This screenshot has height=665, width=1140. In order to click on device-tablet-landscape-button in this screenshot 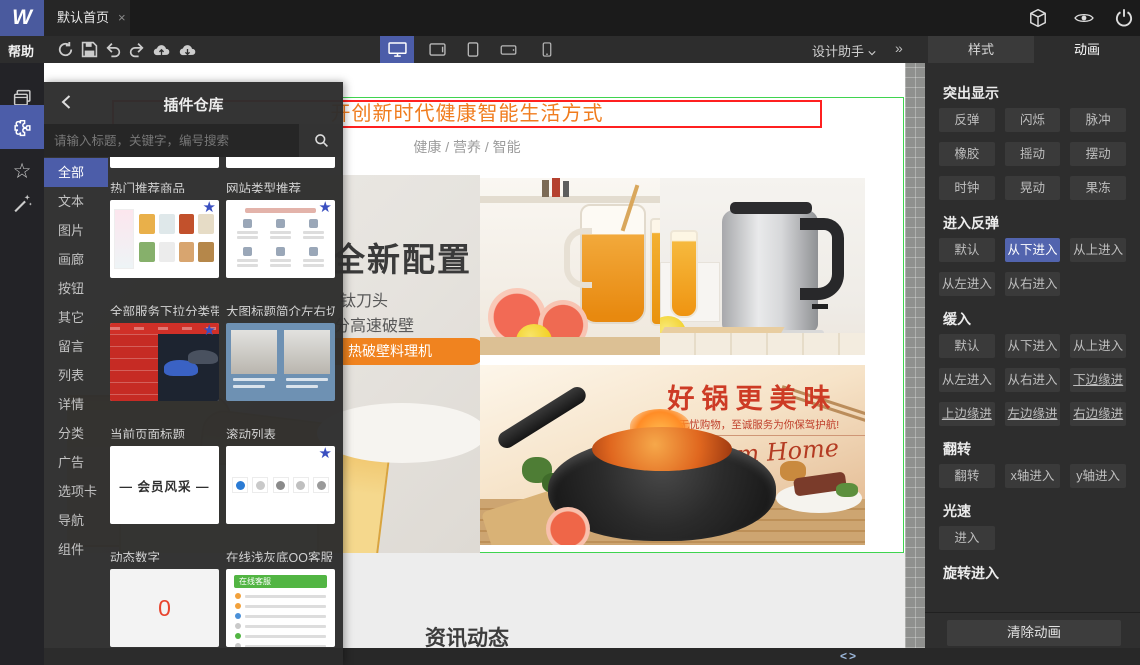, I will do `click(437, 49)`.